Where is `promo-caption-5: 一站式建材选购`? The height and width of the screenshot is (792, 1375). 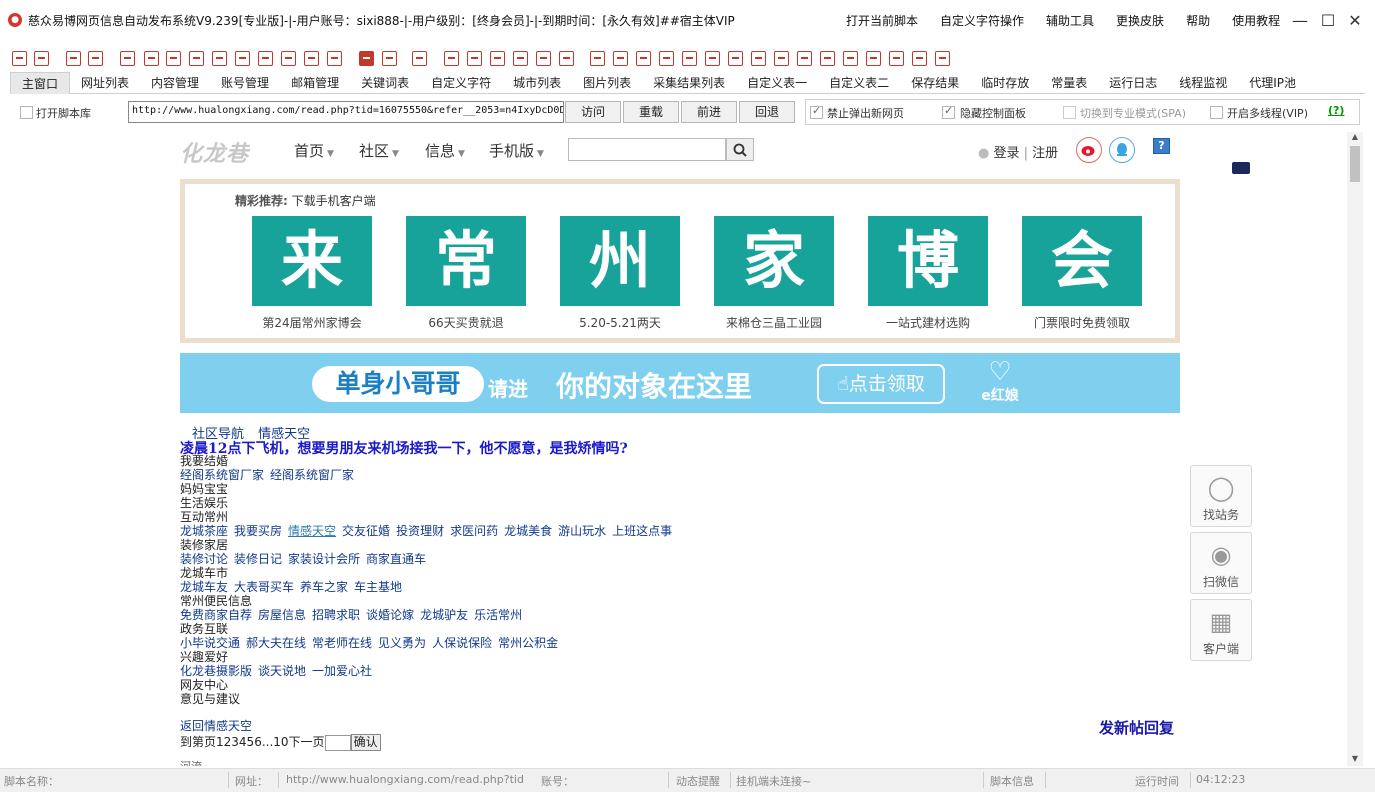
promo-caption-5: 一站式建材选购 is located at coordinates (928, 322).